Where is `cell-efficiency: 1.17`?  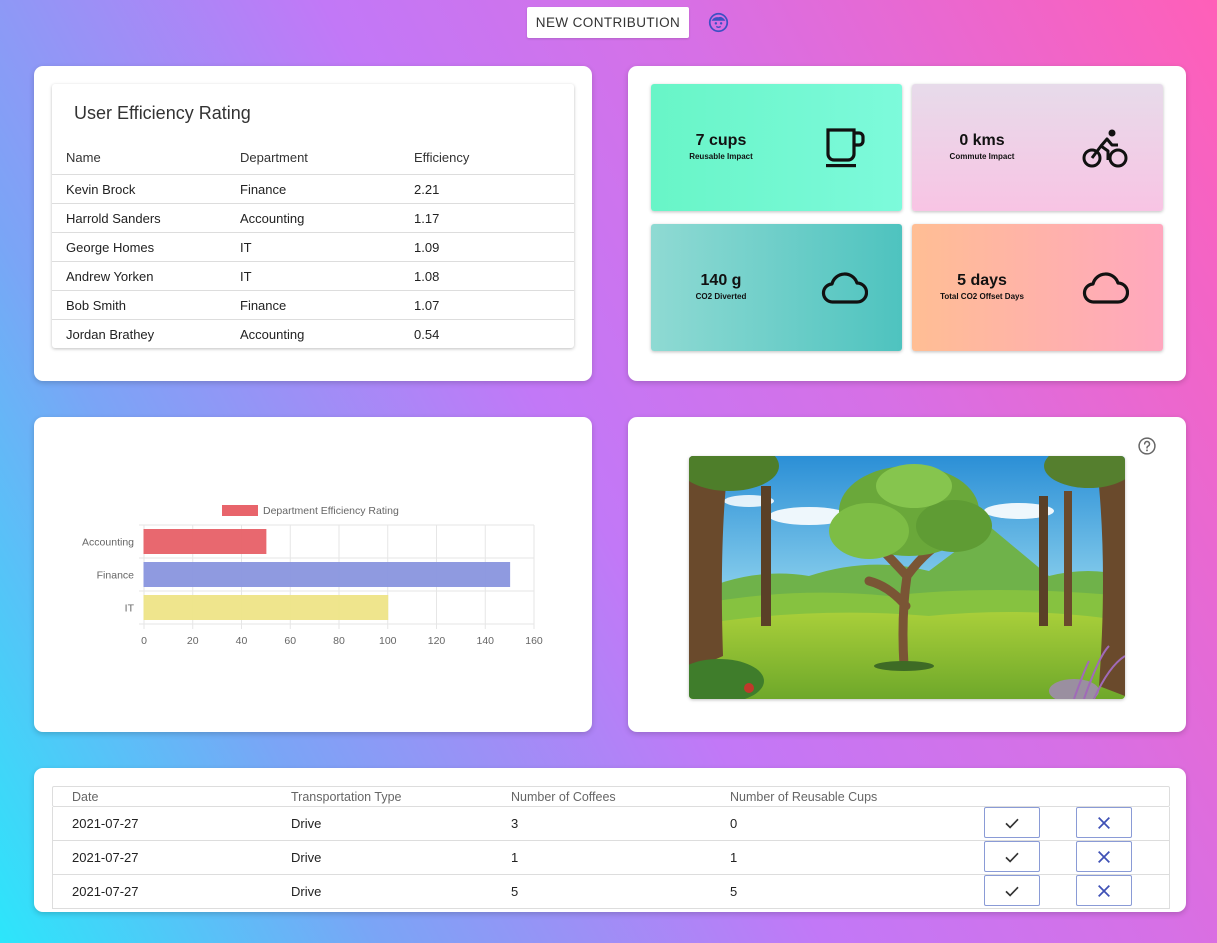
cell-efficiency: 1.17 is located at coordinates (487, 218).